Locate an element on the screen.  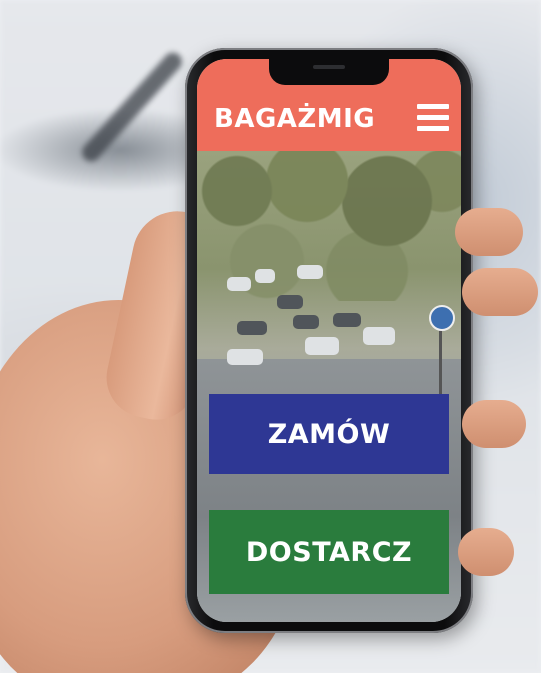
sign-pole is located at coordinates (440, 362).